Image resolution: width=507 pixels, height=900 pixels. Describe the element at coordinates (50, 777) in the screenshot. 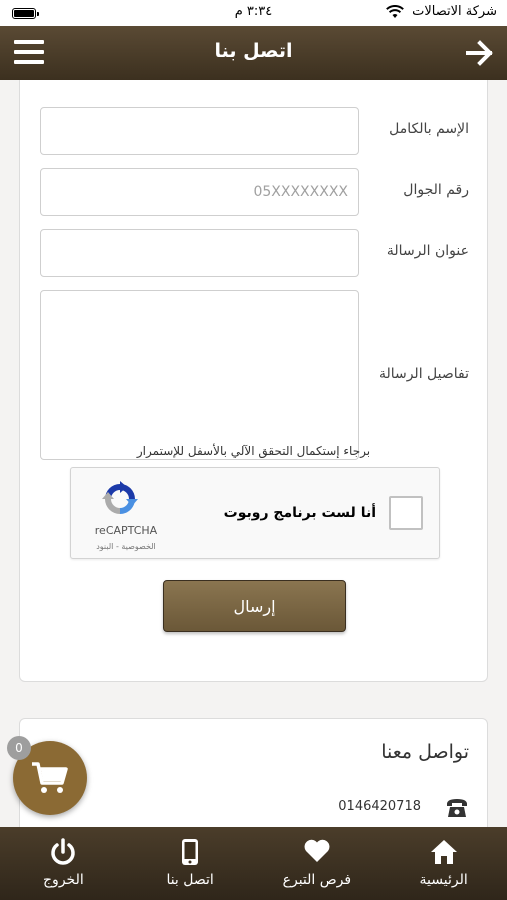

I see `shopping-cart-icon` at that location.